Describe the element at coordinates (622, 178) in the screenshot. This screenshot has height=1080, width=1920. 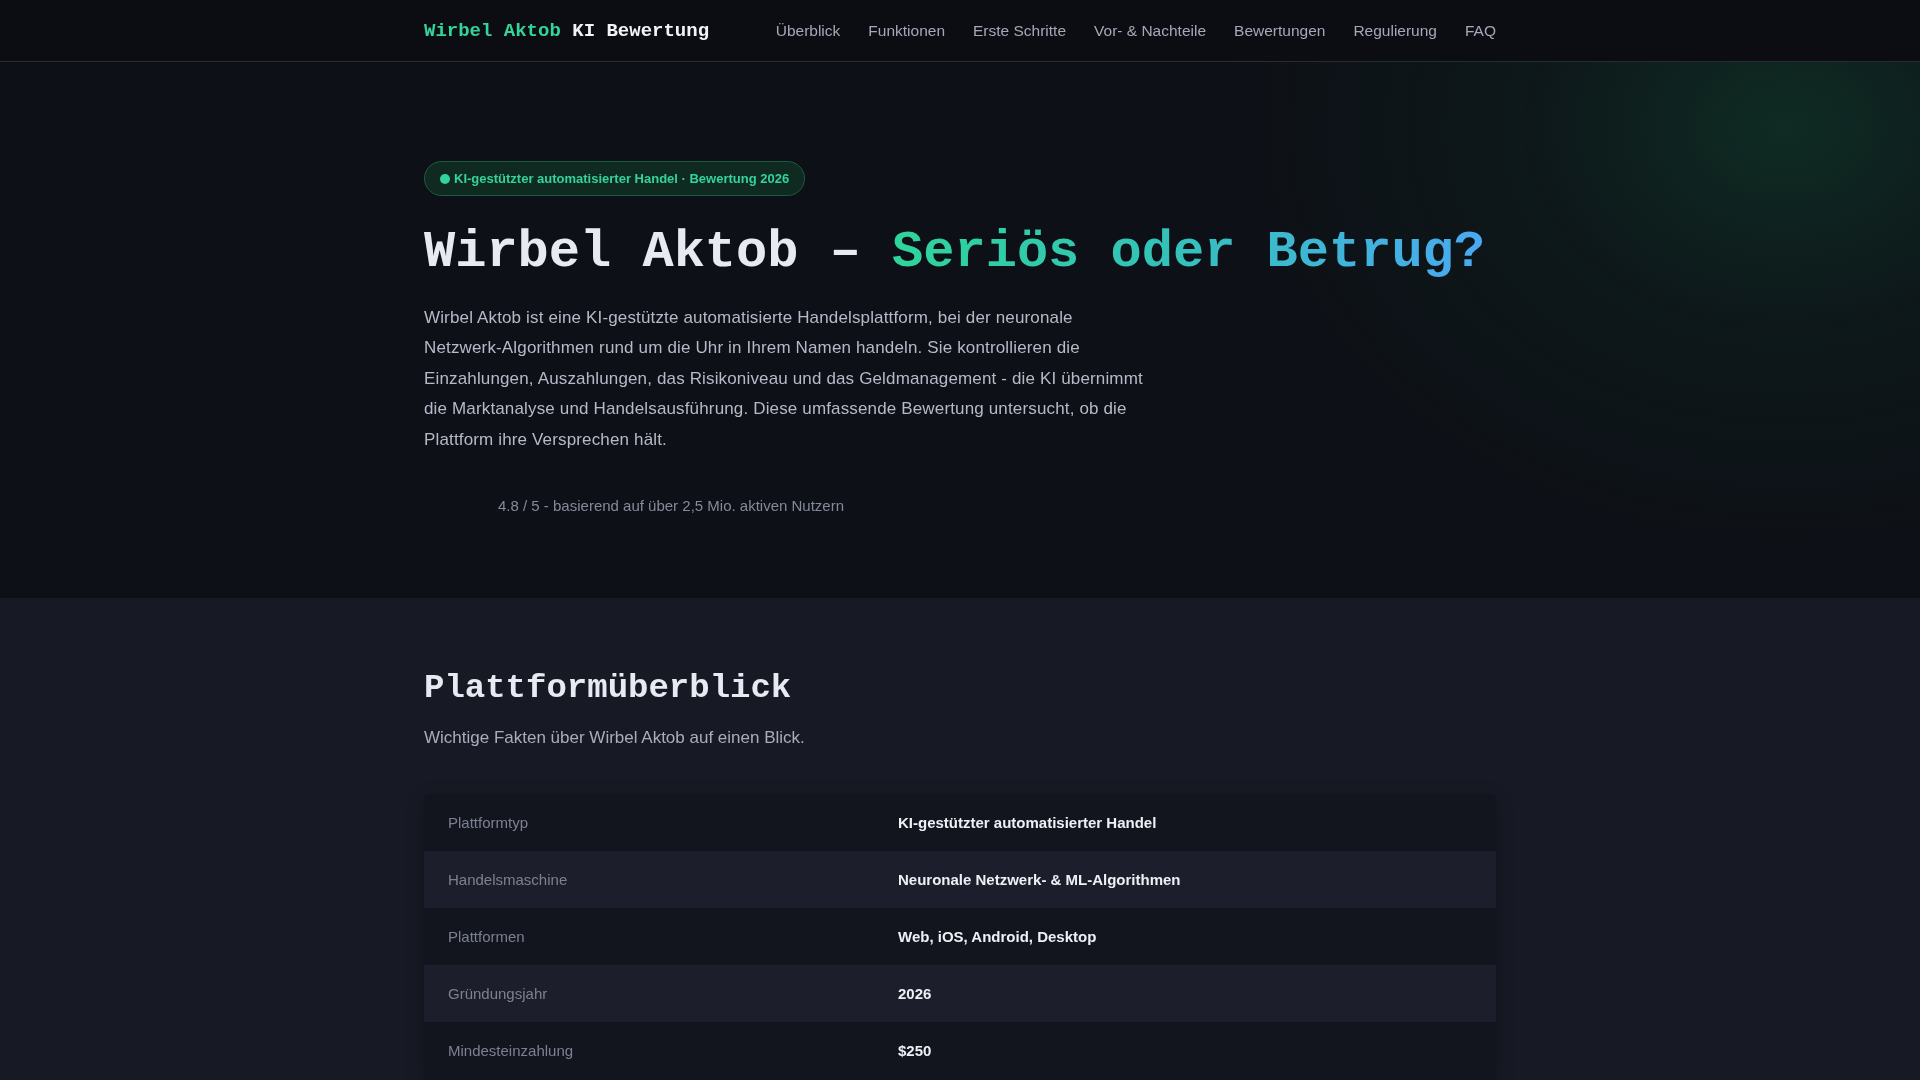
I see `badge-text: KI-gestützter automatisierter Handel · Bewertung 2026` at that location.